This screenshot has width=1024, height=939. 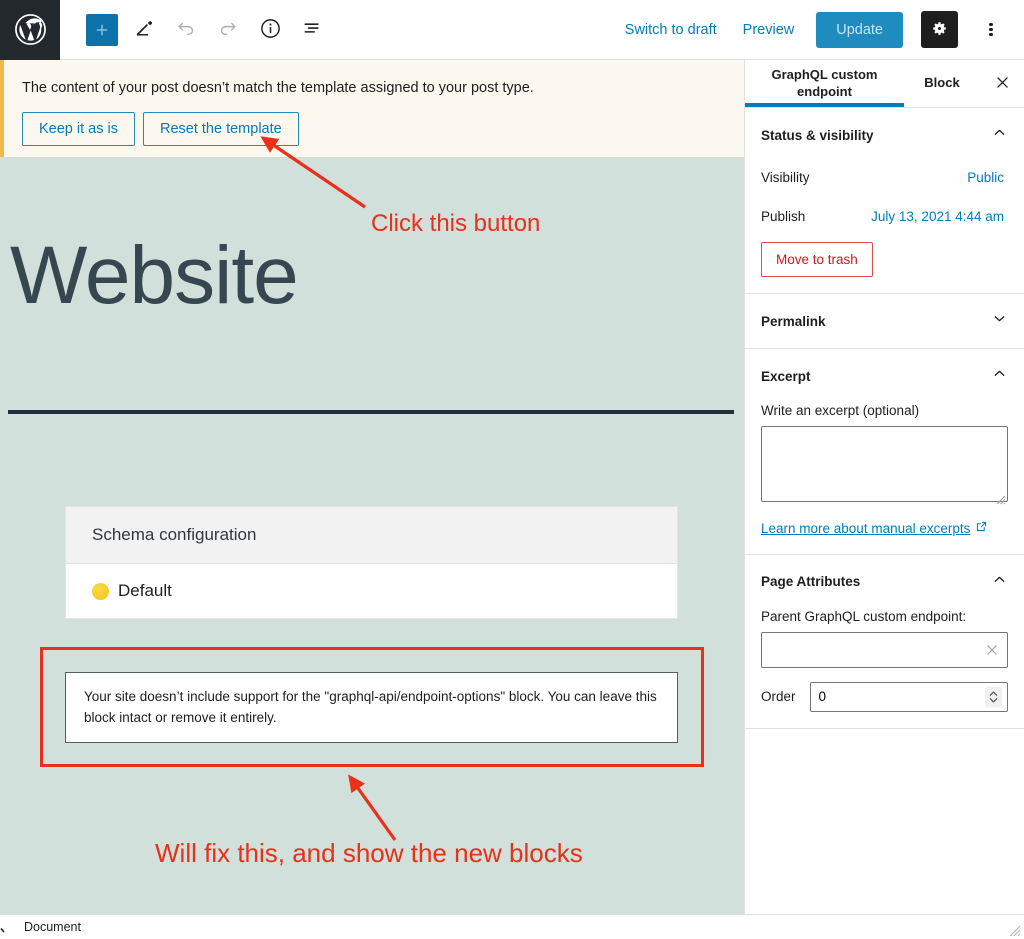 What do you see at coordinates (993, 696) in the screenshot?
I see `stepper-updown-icon` at bounding box center [993, 696].